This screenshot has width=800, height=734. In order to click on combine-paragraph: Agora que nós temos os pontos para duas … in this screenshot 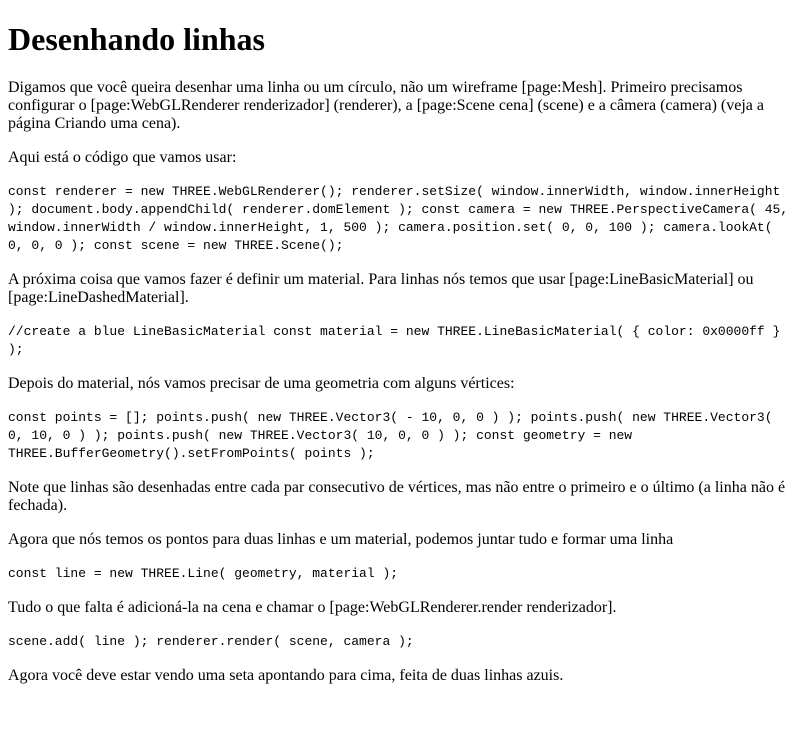, I will do `click(341, 539)`.